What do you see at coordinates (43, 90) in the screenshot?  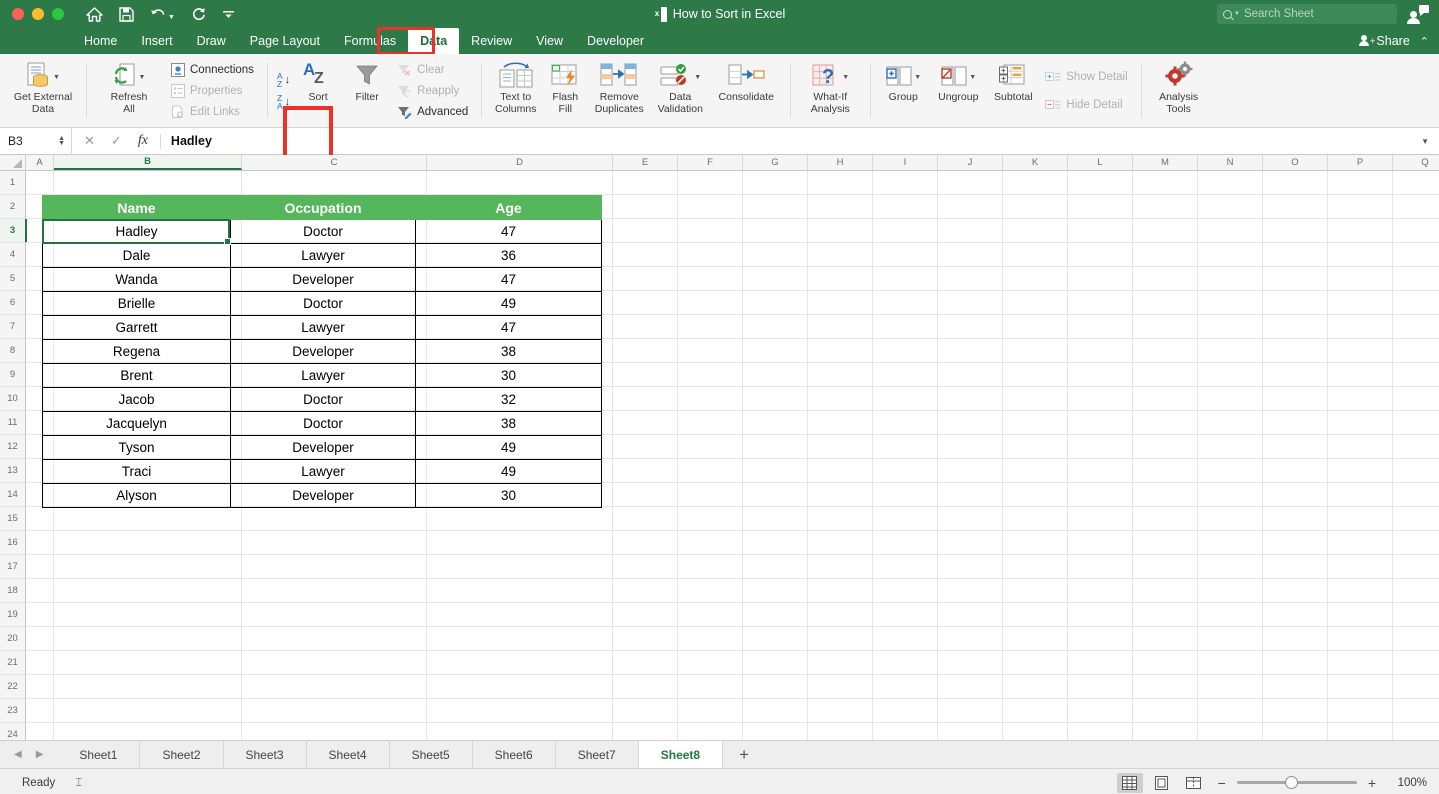 I see `get-external-data-button: ▼ Get External Data` at bounding box center [43, 90].